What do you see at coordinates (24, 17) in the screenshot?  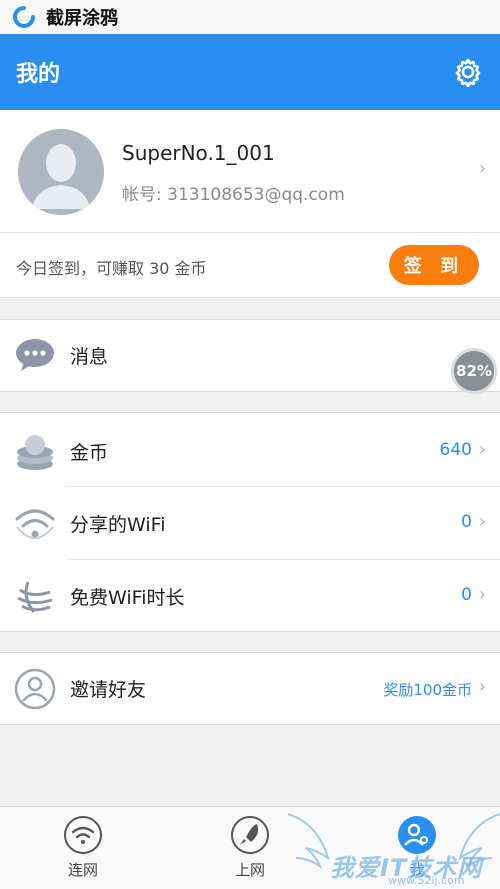 I see `screenshot-app-icon` at bounding box center [24, 17].